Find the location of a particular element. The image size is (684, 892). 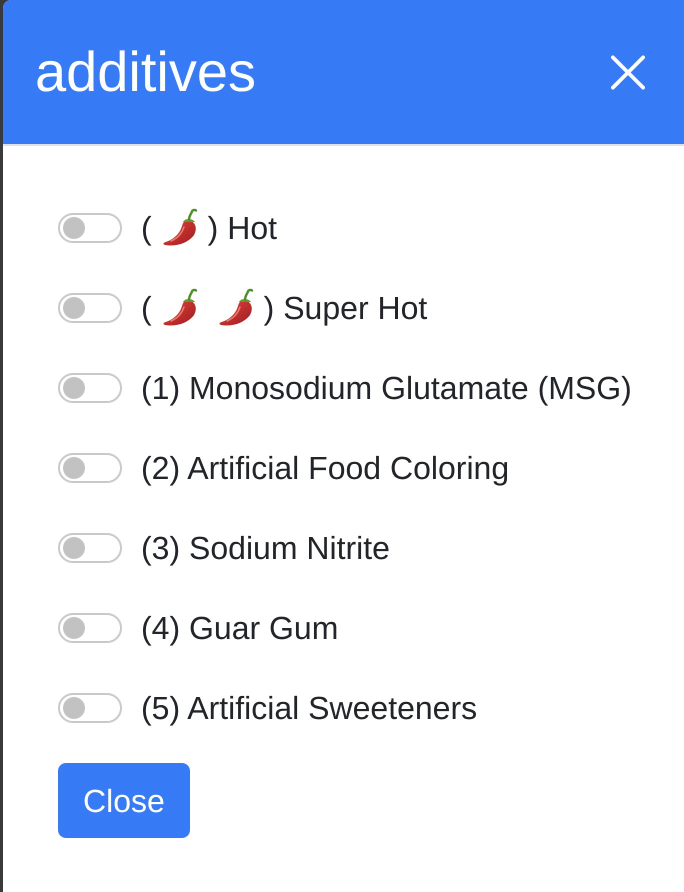

option-label: (2) Artificial Food Coloring is located at coordinates (325, 468).